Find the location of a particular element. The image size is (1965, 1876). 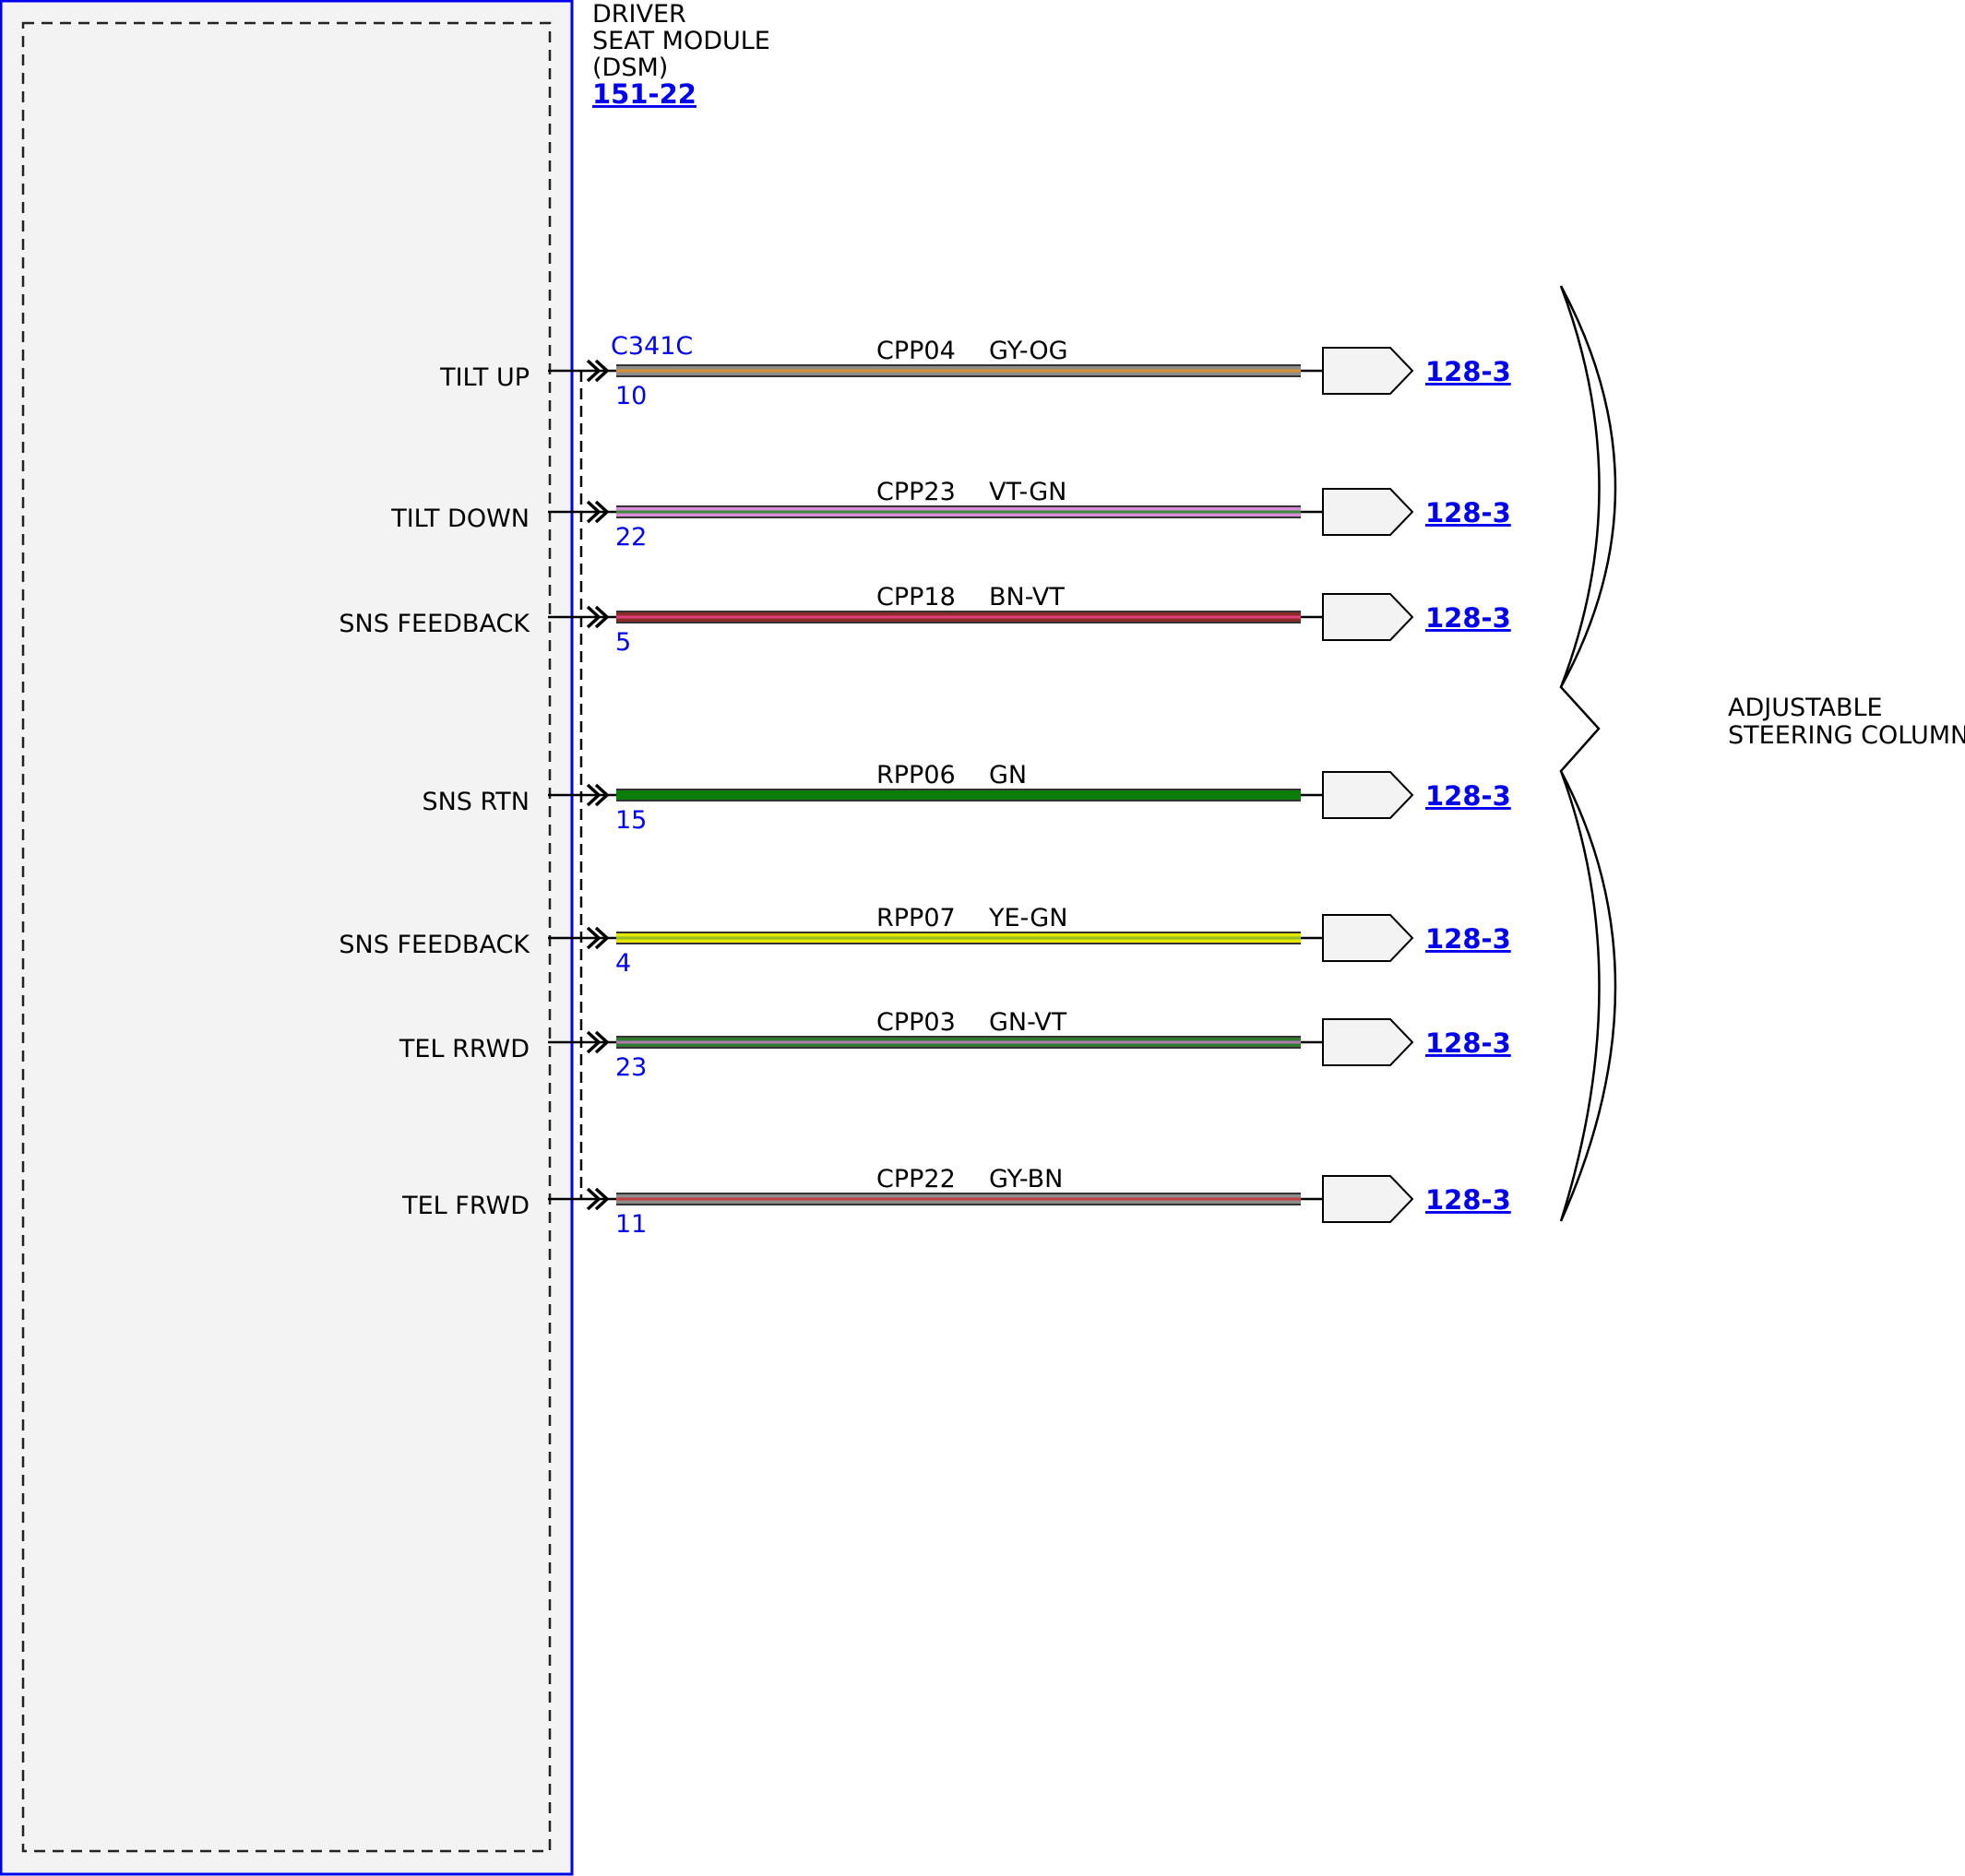

circuit-id: CPP03 is located at coordinates (916, 1023).